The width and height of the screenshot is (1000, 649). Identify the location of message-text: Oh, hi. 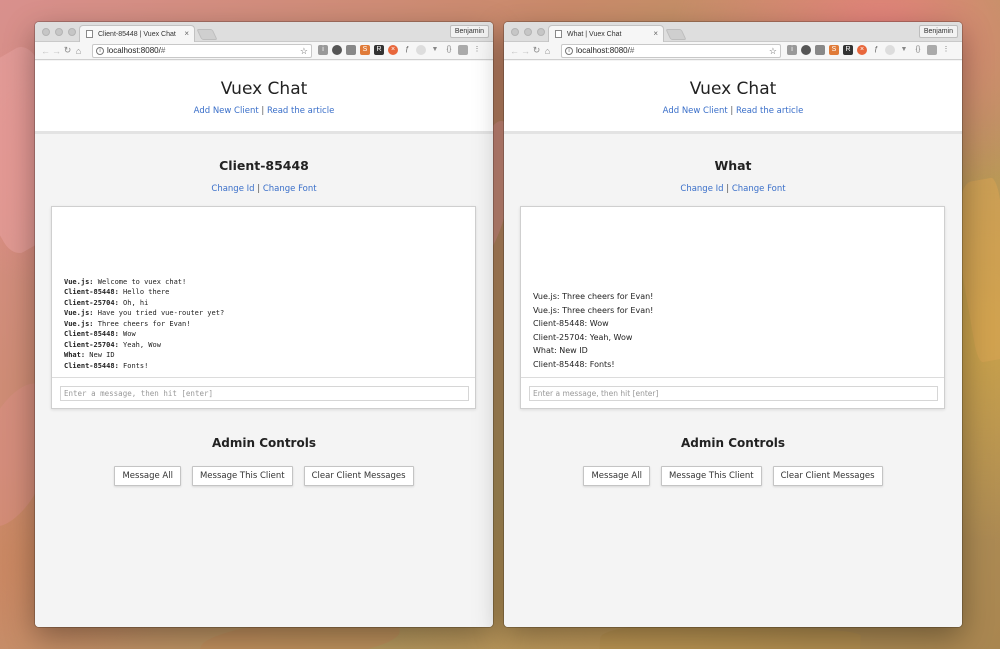
(136, 302).